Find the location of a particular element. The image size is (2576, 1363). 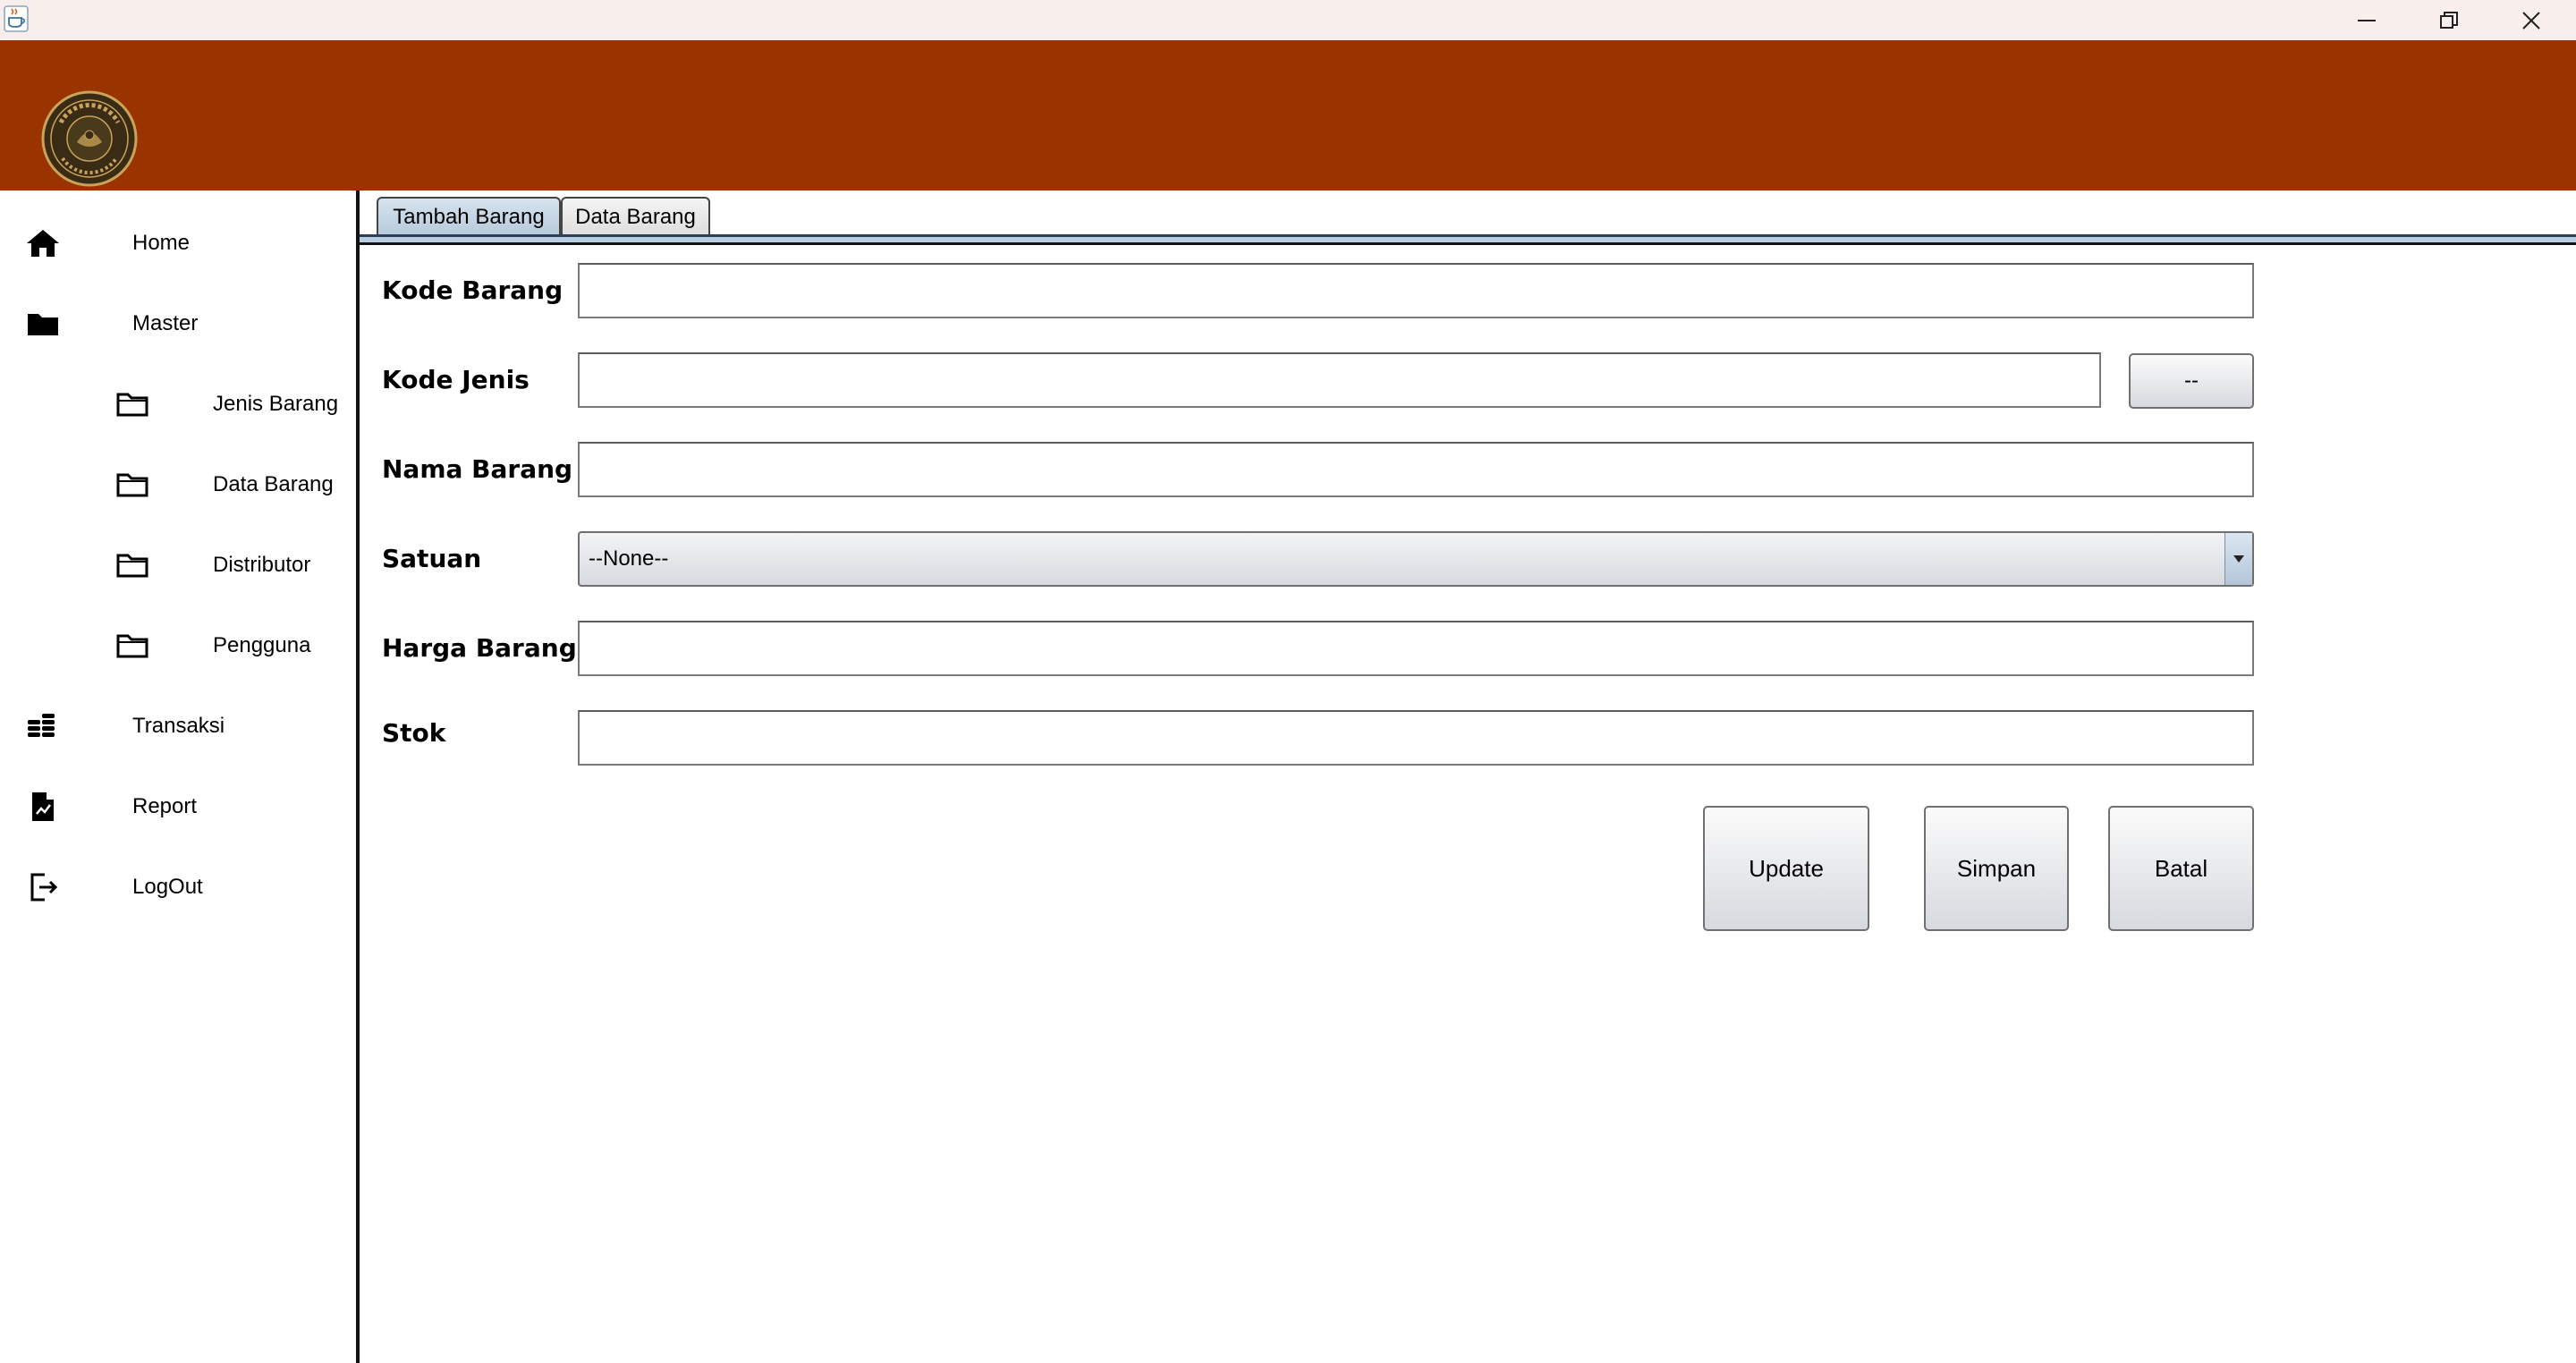

kode-barang-label: Kode Barang is located at coordinates (473, 290).